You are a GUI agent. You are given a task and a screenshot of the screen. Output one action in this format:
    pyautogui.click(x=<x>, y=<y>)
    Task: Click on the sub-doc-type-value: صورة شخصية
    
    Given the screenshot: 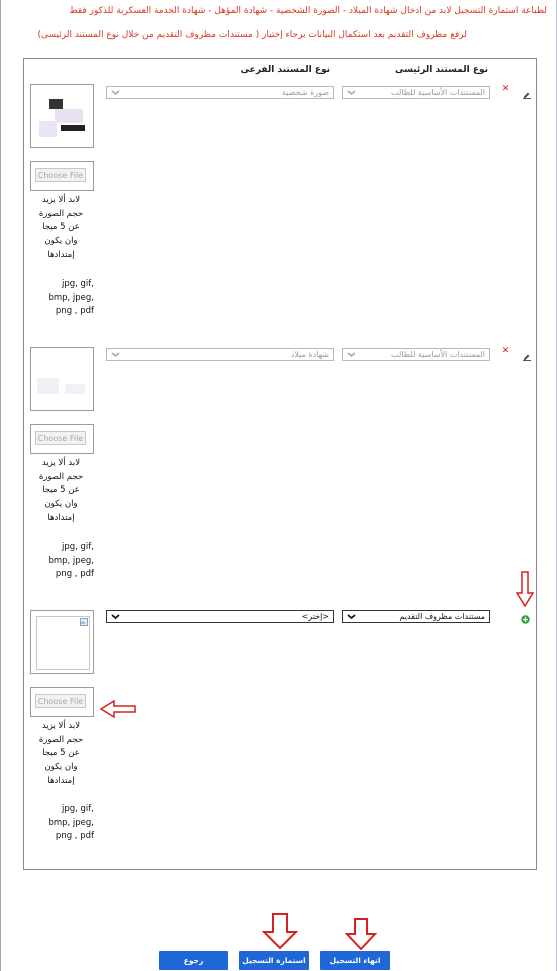 What is the action you would take?
    pyautogui.click(x=305, y=92)
    